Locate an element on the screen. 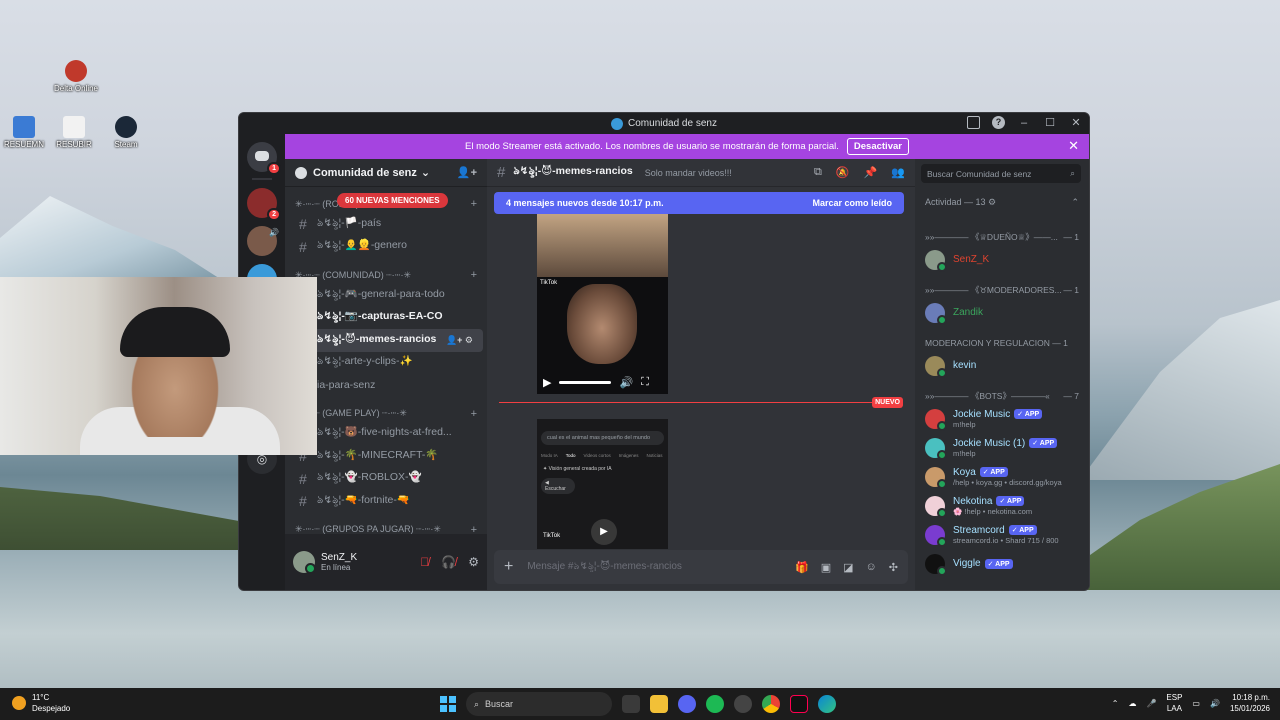 The image size is (1280, 720). mark-as-read-button: Marcar como leído is located at coordinates (852, 203).